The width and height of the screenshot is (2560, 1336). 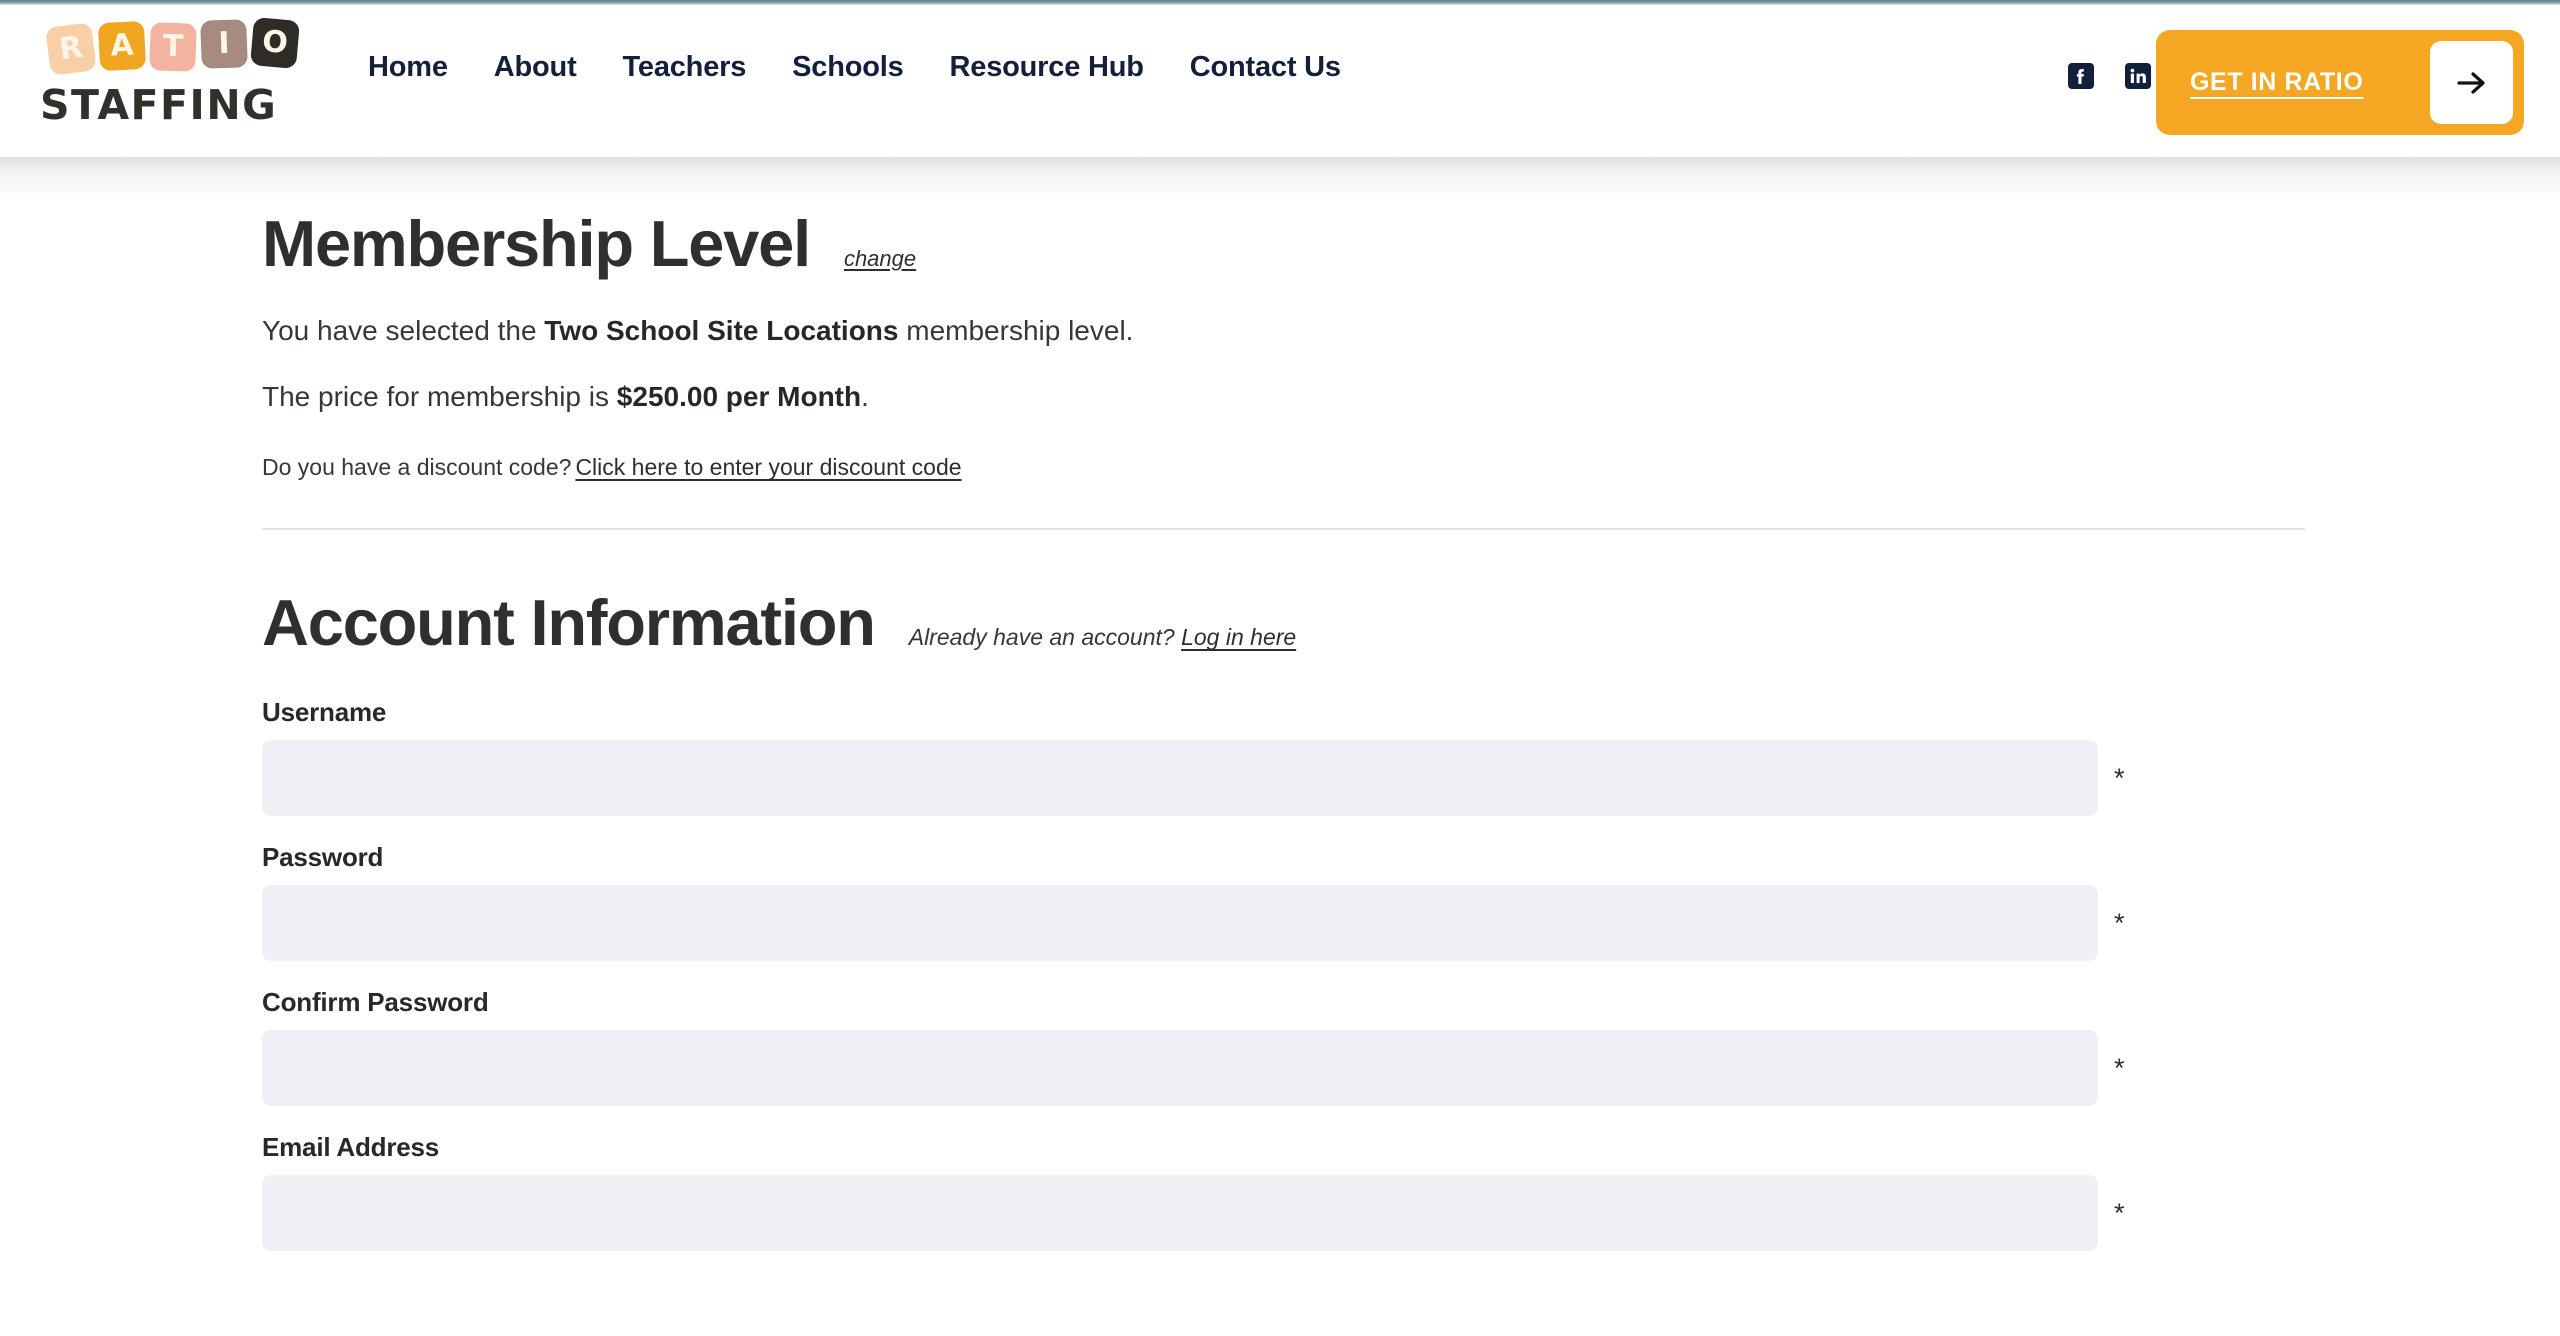 What do you see at coordinates (2119, 1212) in the screenshot?
I see `email-address-required-marker: *` at bounding box center [2119, 1212].